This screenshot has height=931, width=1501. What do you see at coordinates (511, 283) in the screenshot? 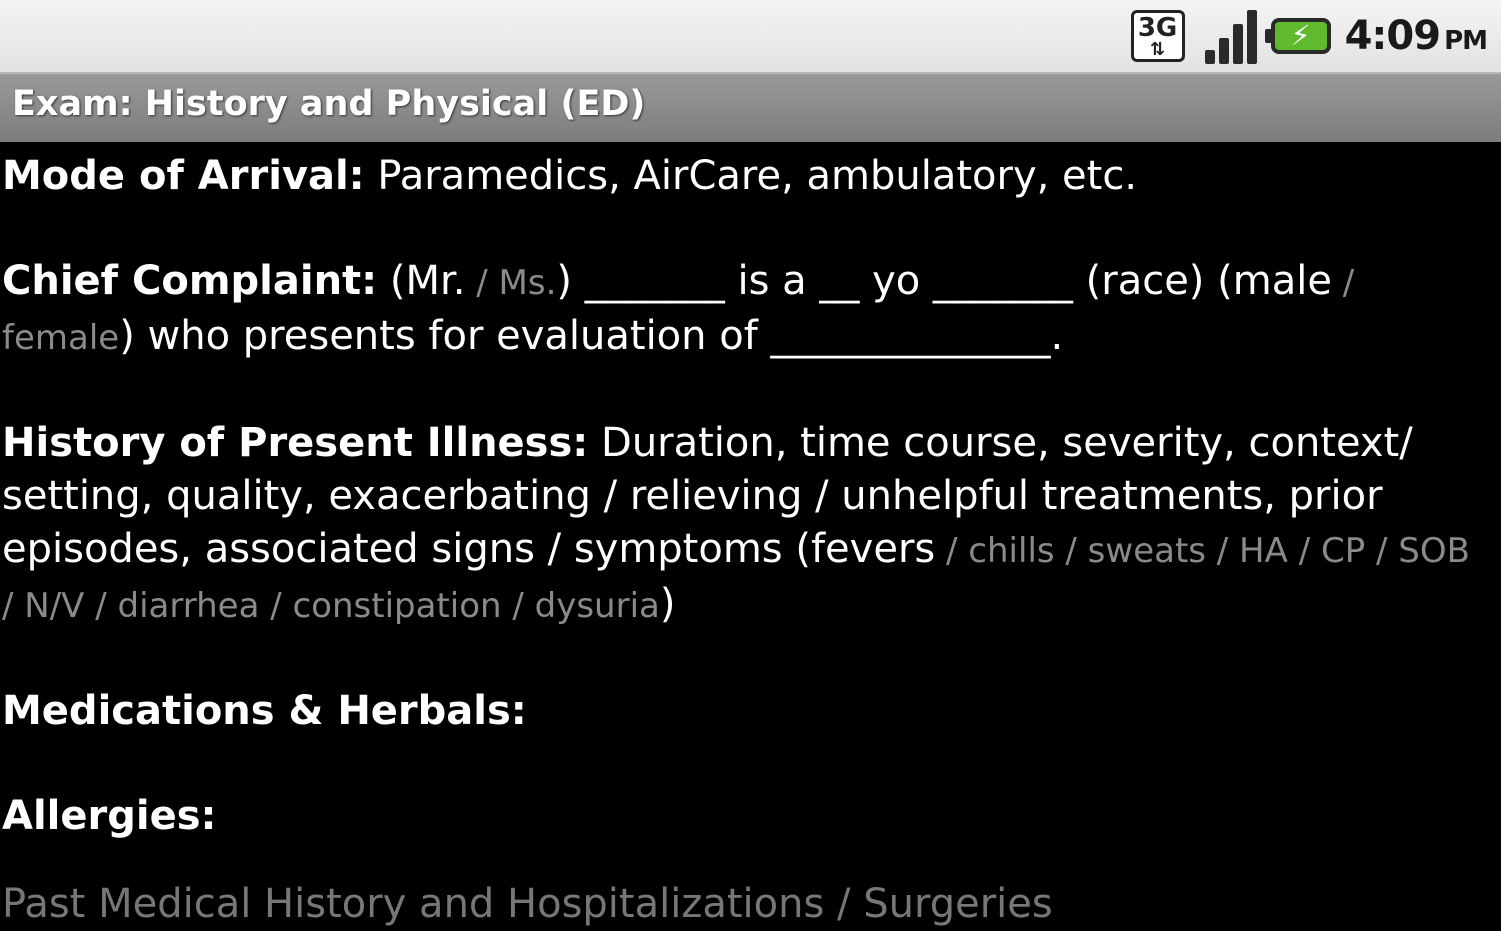
I see `chief-complaint-option-ms: / Ms.` at bounding box center [511, 283].